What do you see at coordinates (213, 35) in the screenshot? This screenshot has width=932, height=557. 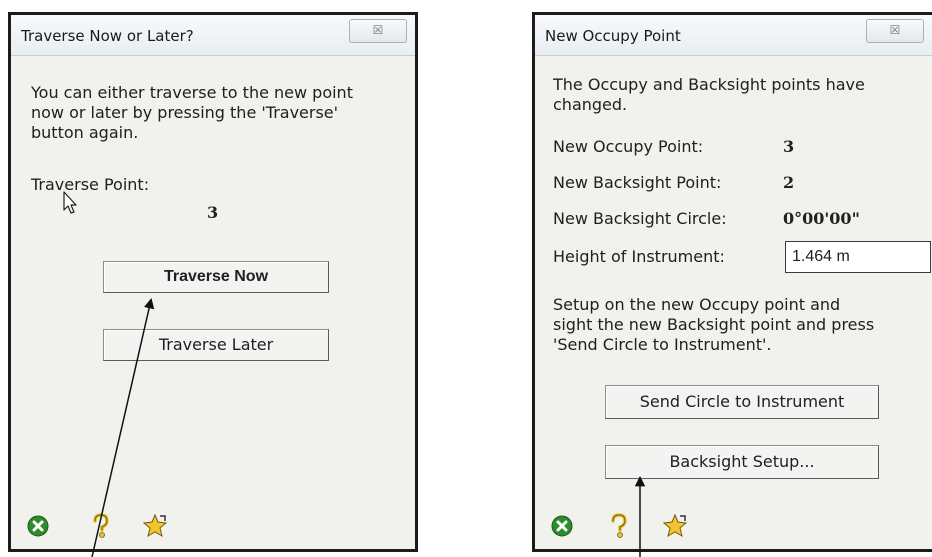 I see `dialog1-titlebar: Traverse Now or Later? ☒` at bounding box center [213, 35].